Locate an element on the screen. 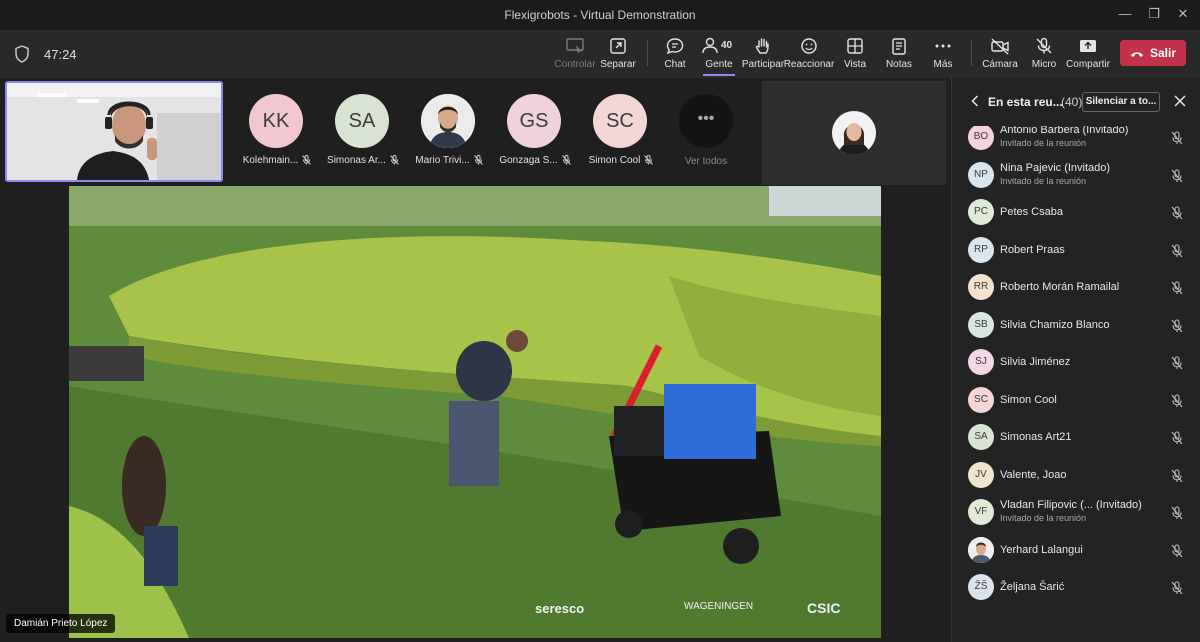  chevron-left-icon is located at coordinates (975, 101).